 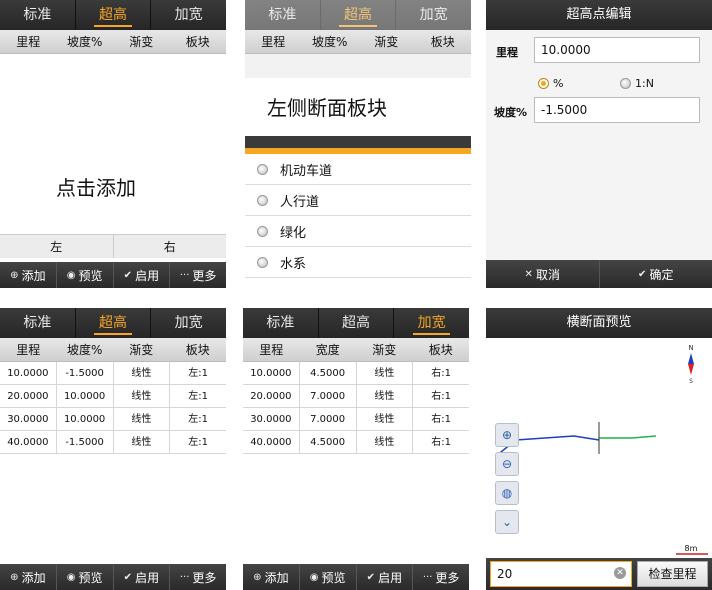 I want to click on table-row: 30.0000 7.0000 线性 右:1, so click(x=356, y=419).